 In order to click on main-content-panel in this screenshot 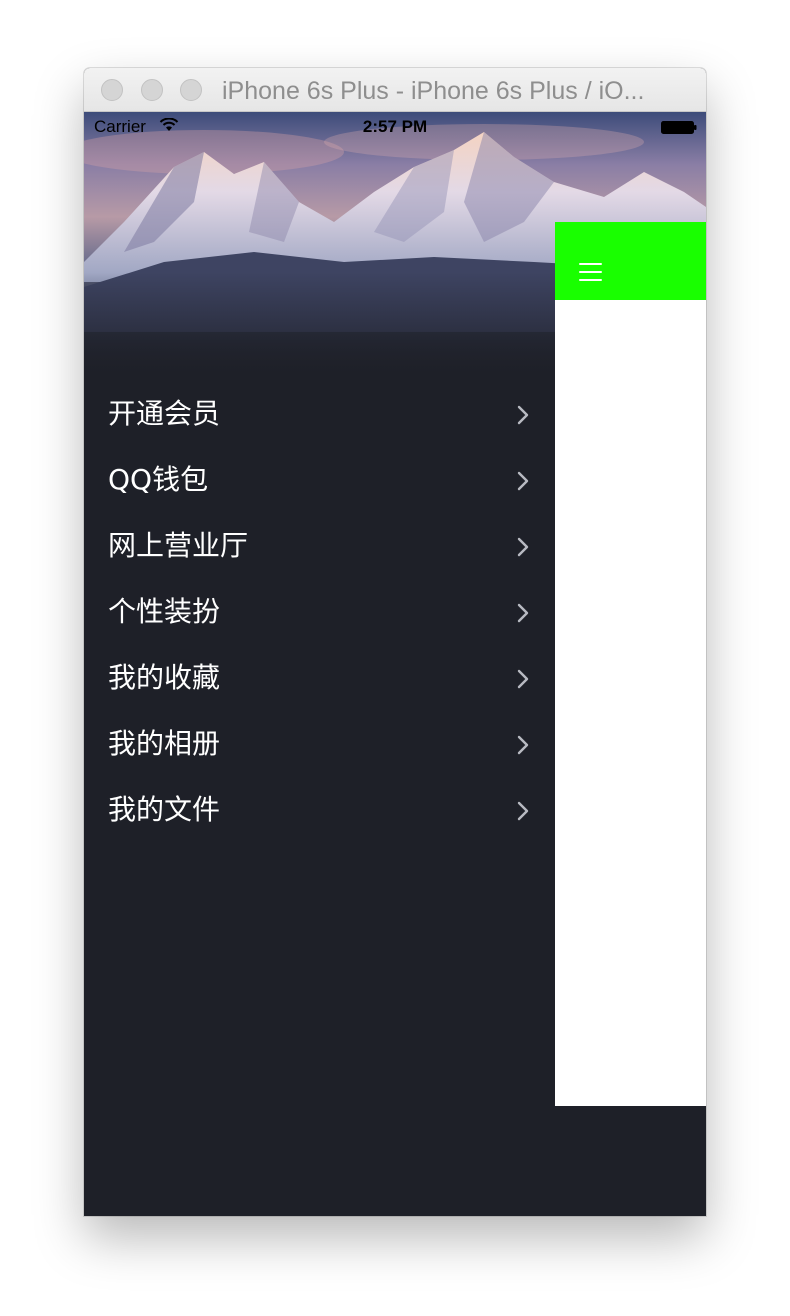, I will do `click(630, 664)`.